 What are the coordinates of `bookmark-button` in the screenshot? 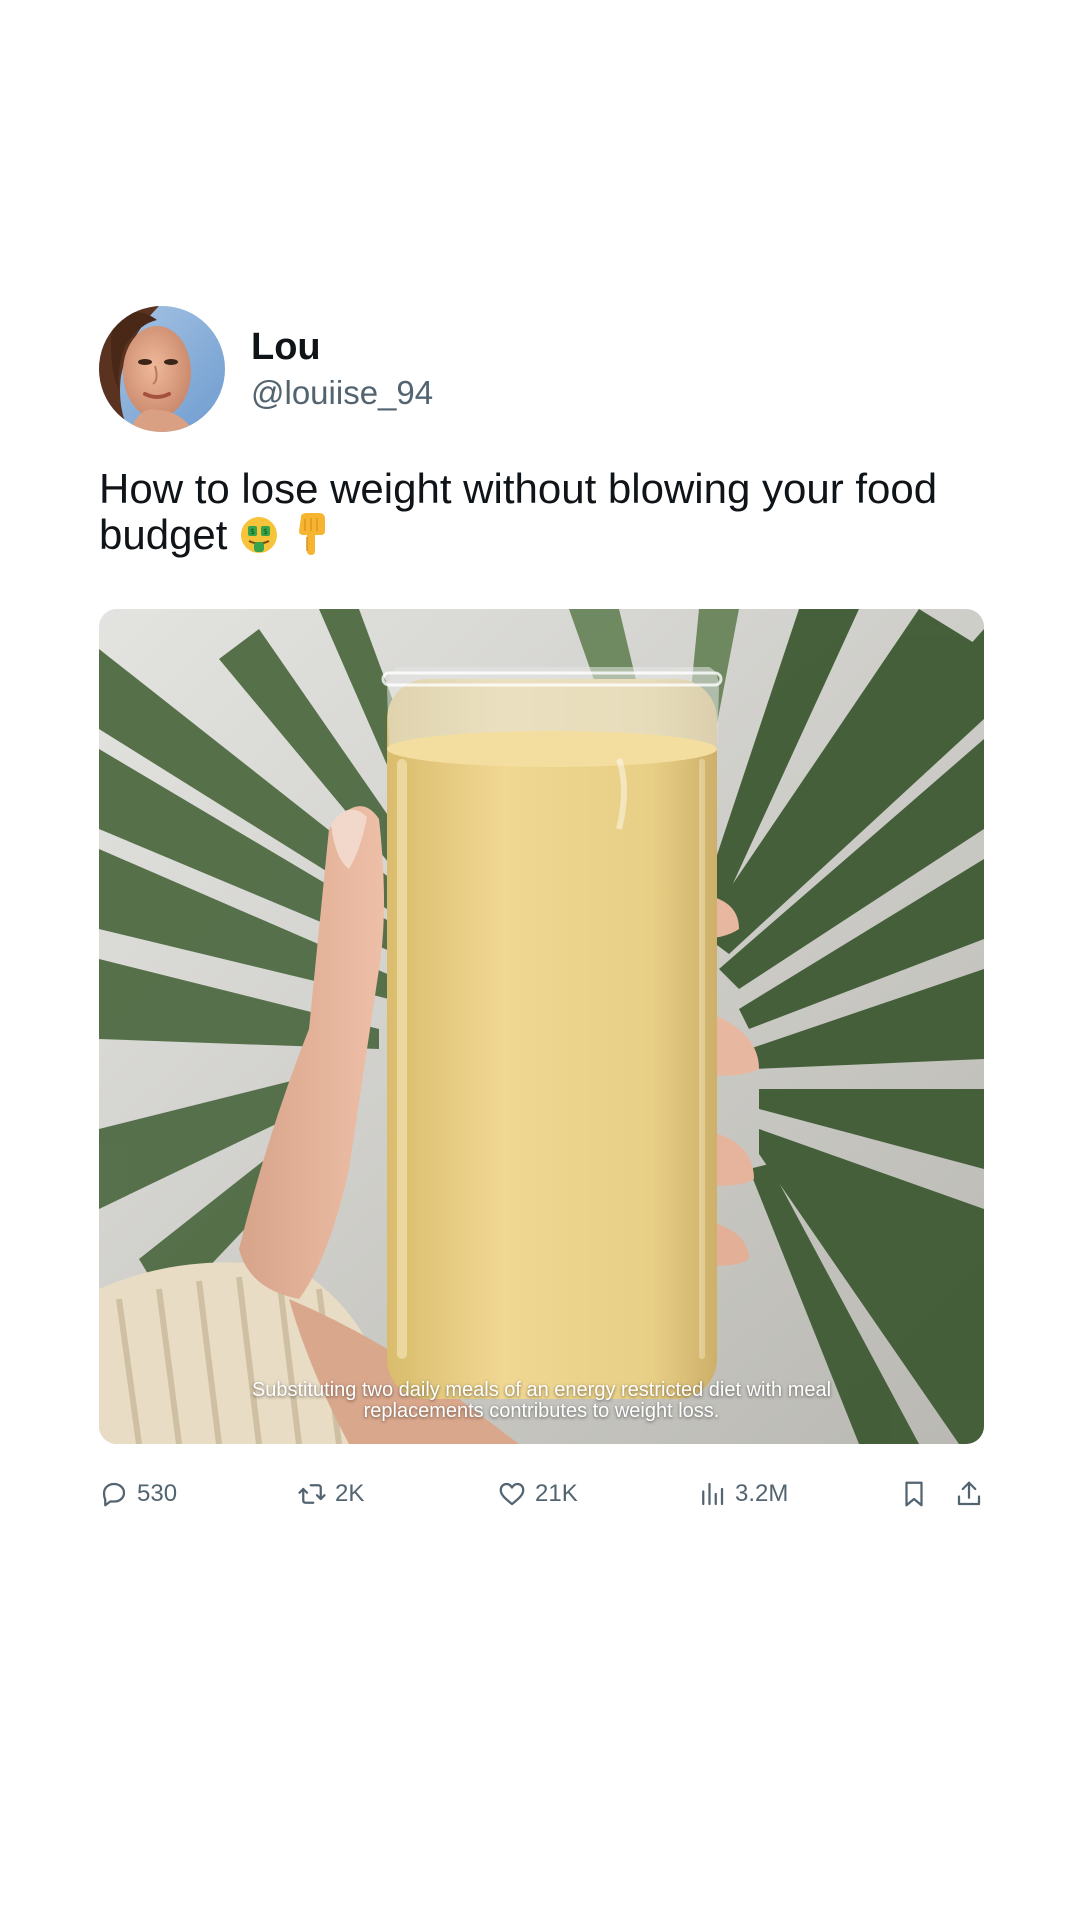 It's located at (914, 1494).